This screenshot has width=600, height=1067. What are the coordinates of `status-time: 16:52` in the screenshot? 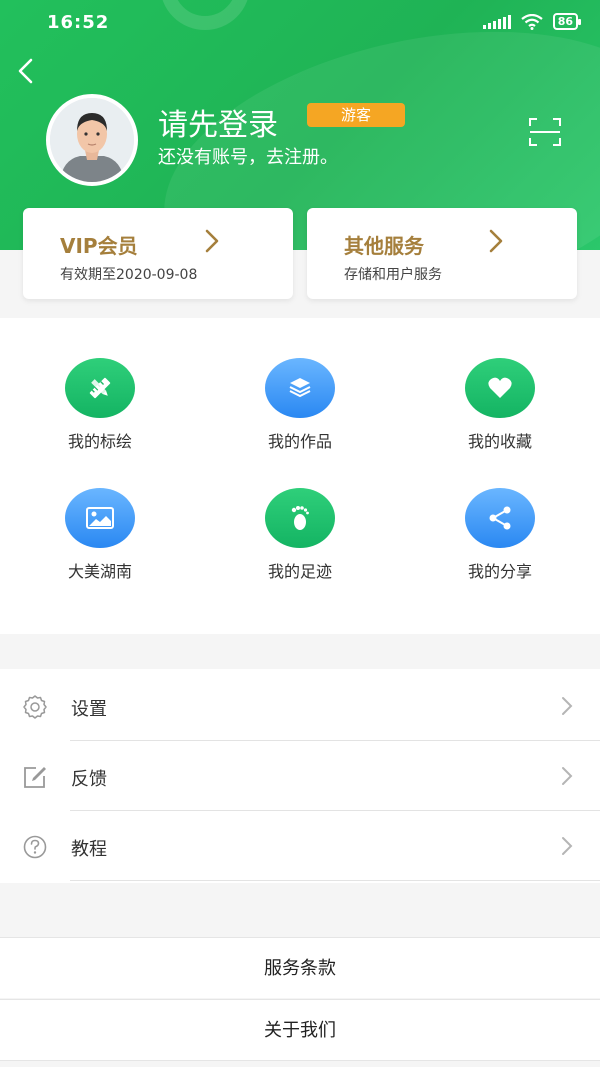 It's located at (78, 22).